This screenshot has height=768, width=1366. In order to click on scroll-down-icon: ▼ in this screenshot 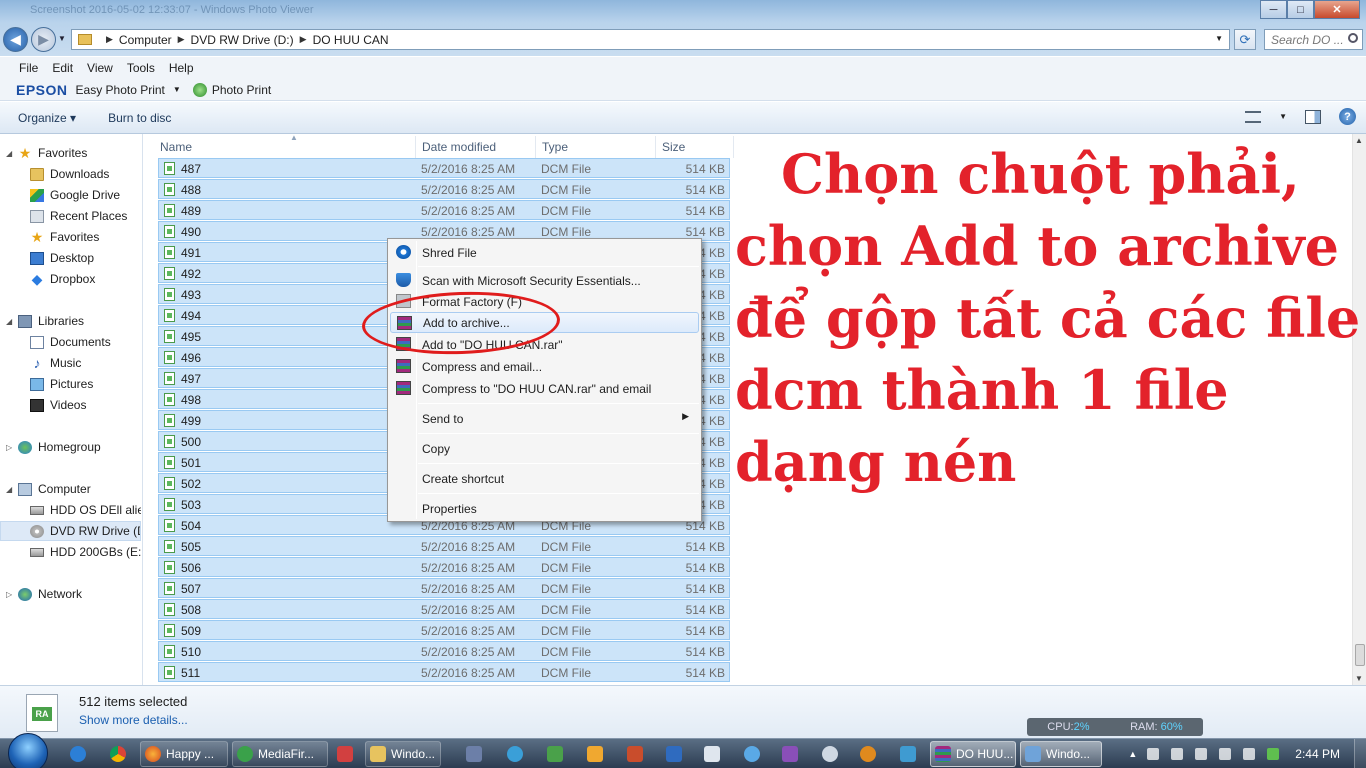, I will do `click(1359, 678)`.